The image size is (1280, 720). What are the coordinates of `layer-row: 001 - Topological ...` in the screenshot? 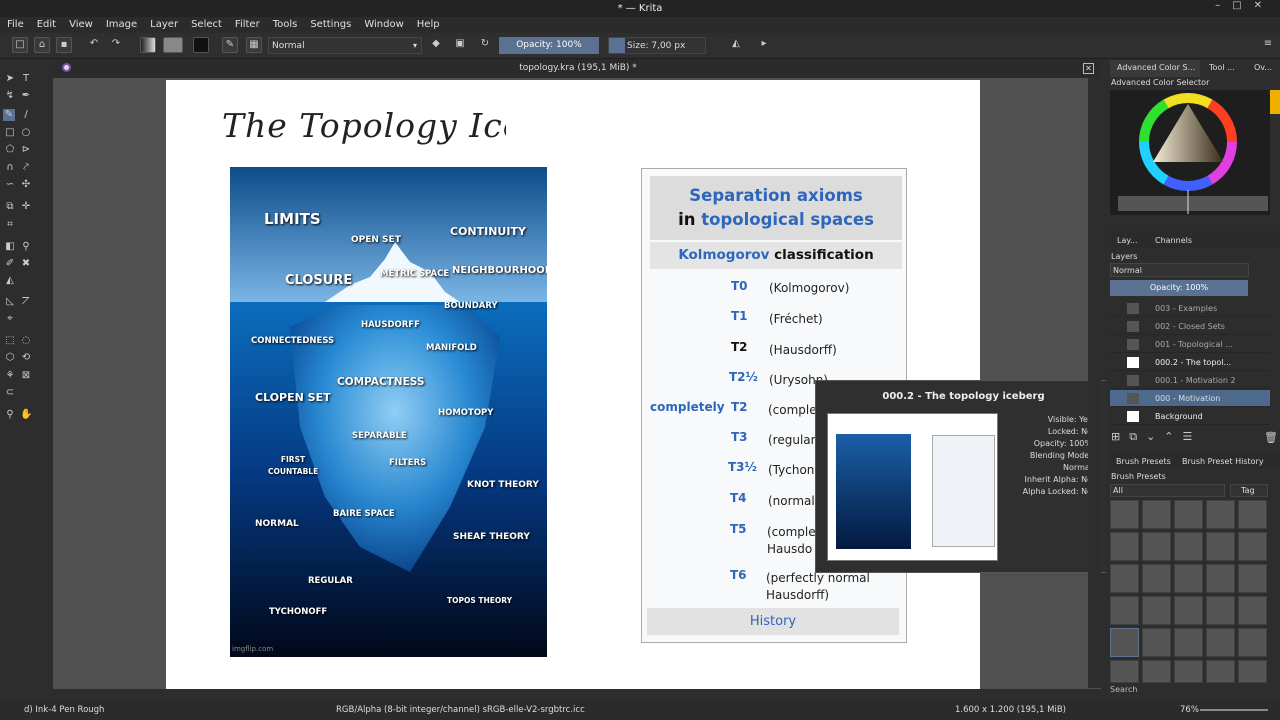 It's located at (1190, 344).